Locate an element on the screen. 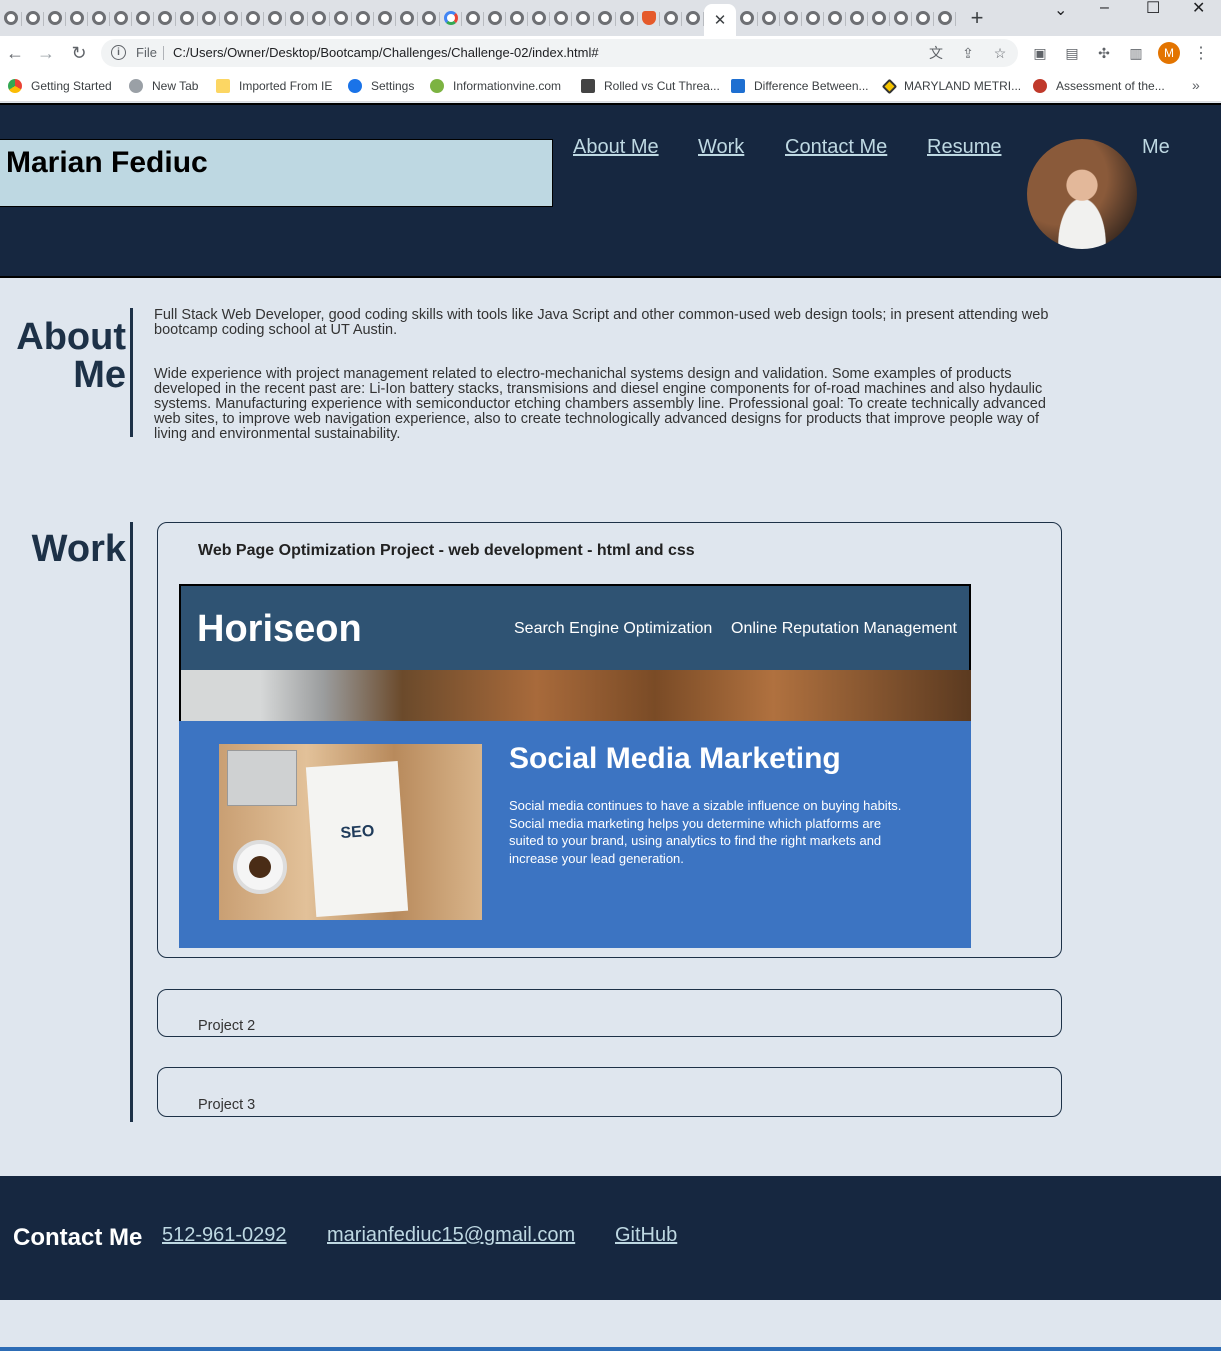 The height and width of the screenshot is (1351, 1221). bookmark-item: Imported From IE is located at coordinates (274, 86).